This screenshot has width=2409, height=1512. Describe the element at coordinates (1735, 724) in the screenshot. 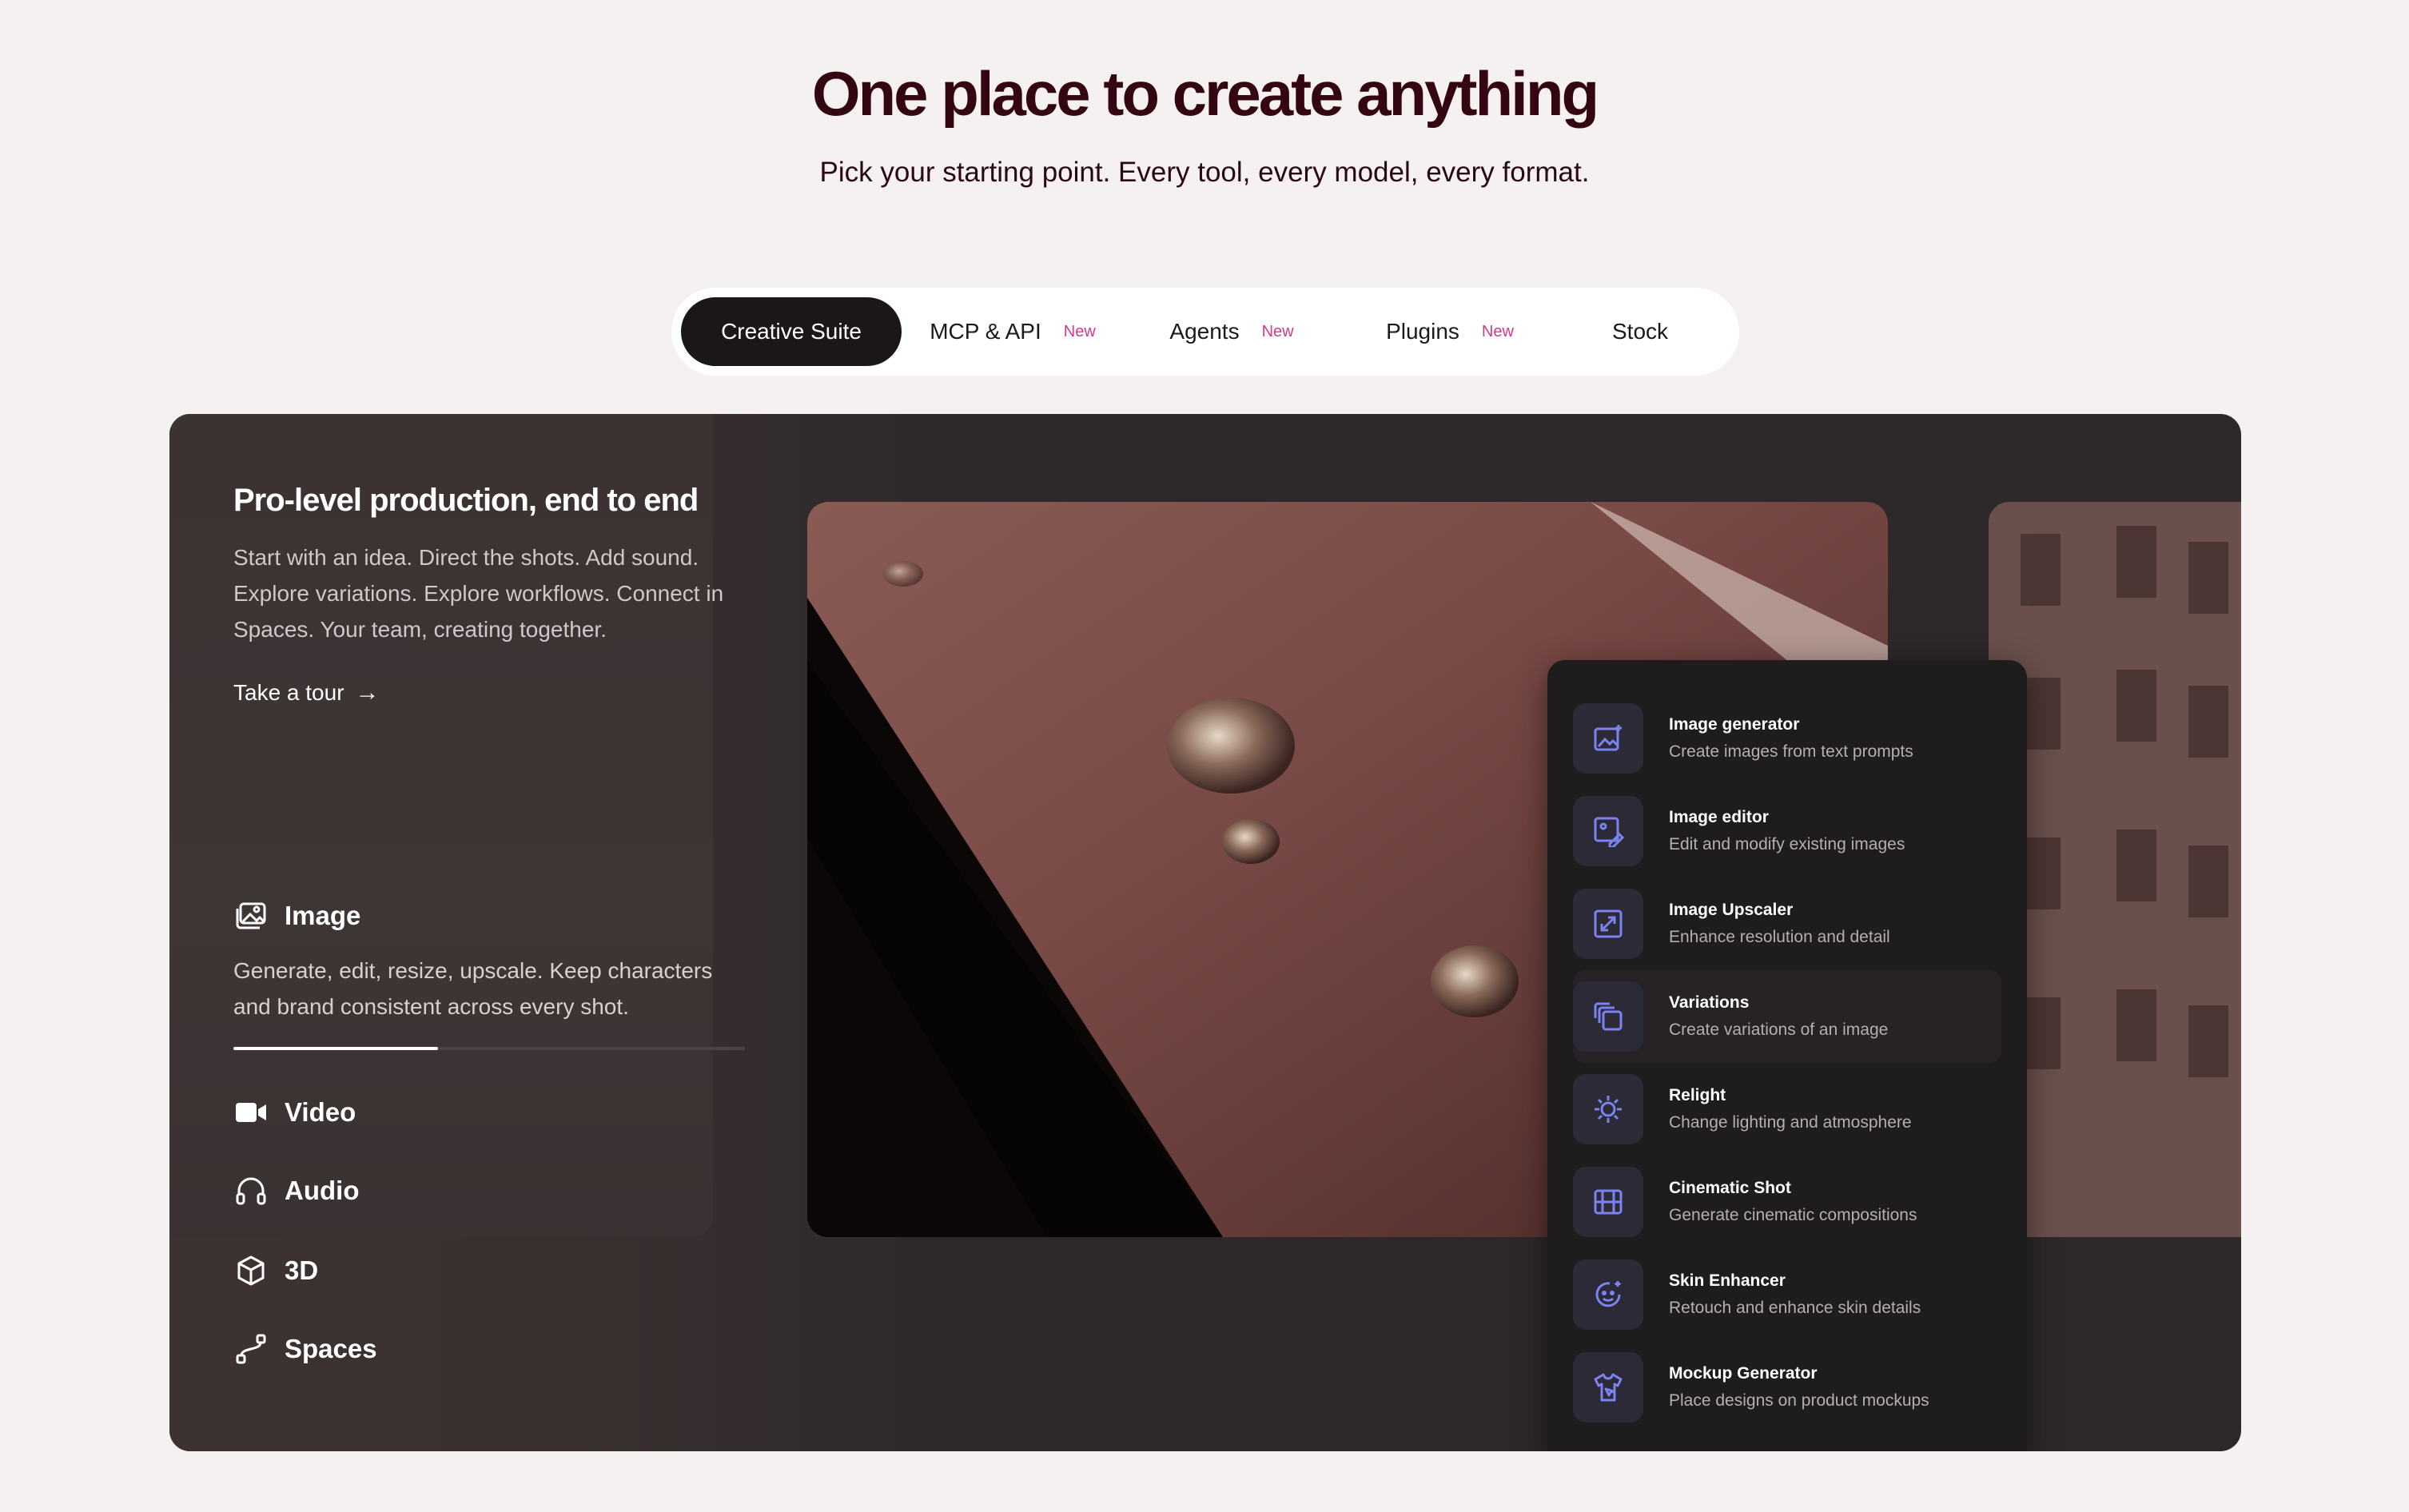

I see `menu-item-title: Image generator` at that location.